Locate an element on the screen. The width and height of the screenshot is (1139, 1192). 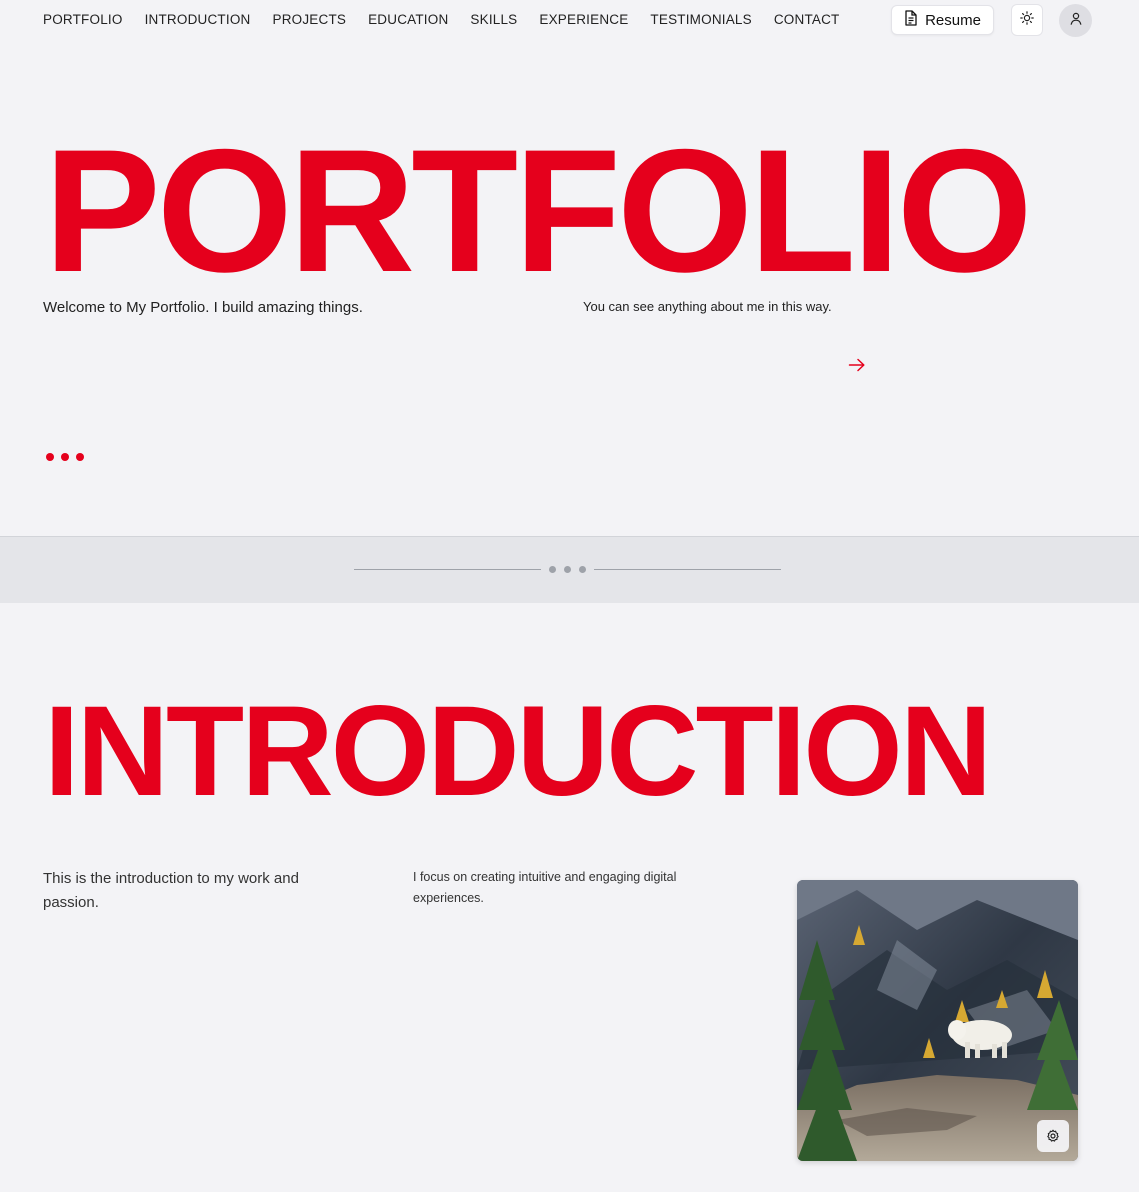
divider-dots is located at coordinates (567, 569).